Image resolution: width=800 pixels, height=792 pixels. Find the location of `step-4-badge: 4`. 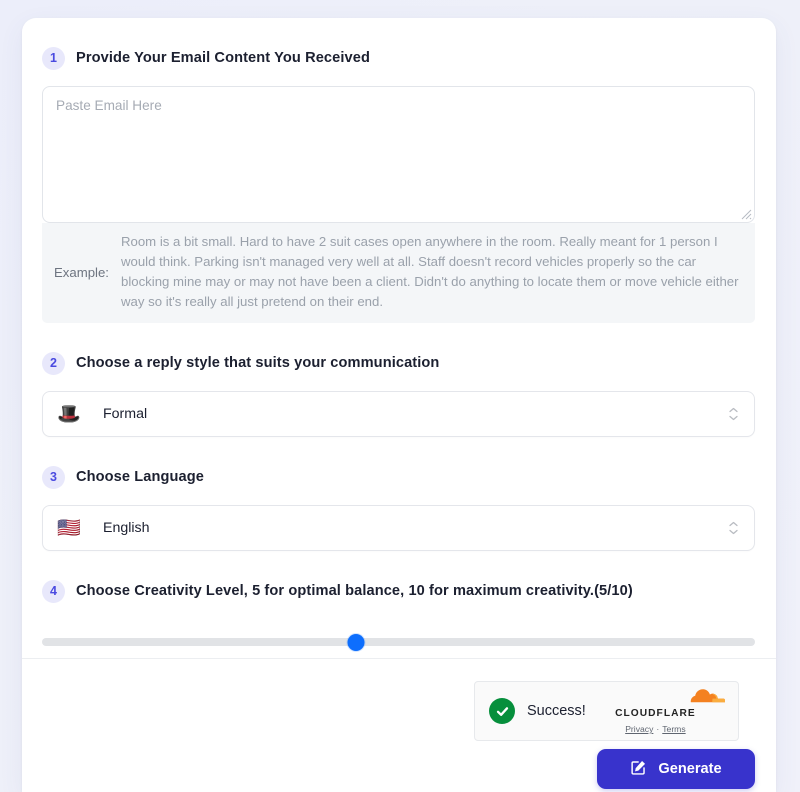

step-4-badge: 4 is located at coordinates (53, 591).